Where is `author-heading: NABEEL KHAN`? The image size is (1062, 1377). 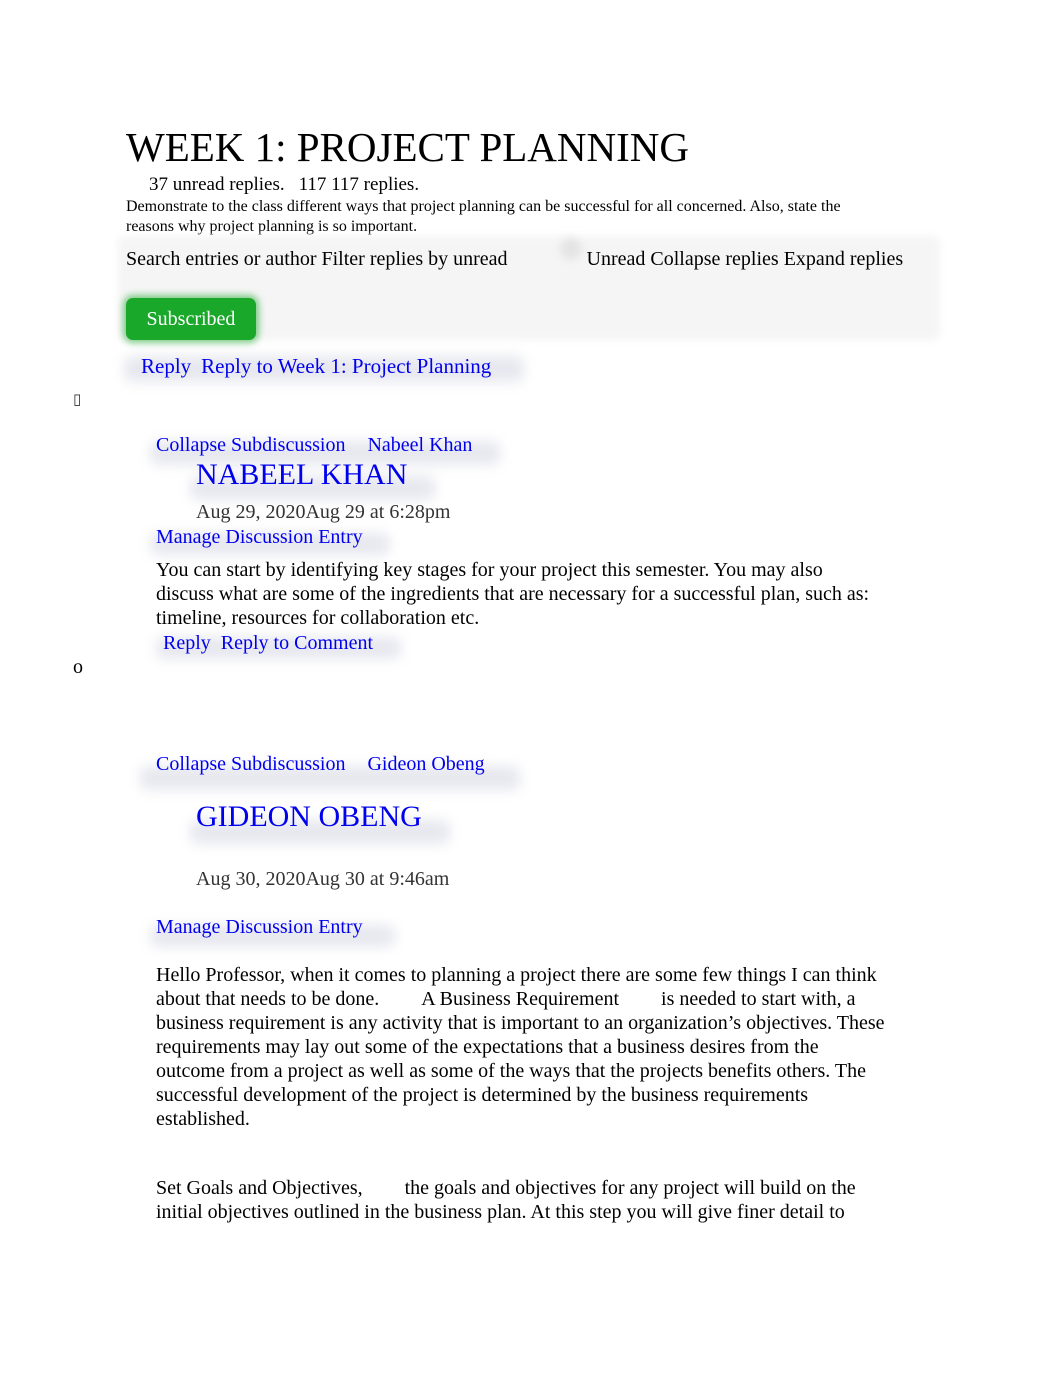
author-heading: NABEEL KHAN is located at coordinates (301, 475).